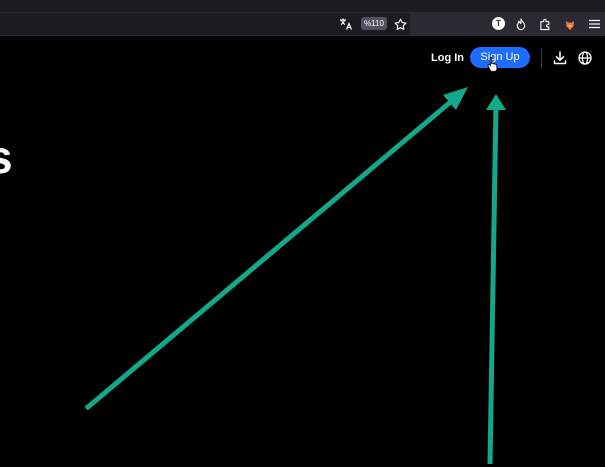  I want to click on annotation-arrow-vertical, so click(496, 279).